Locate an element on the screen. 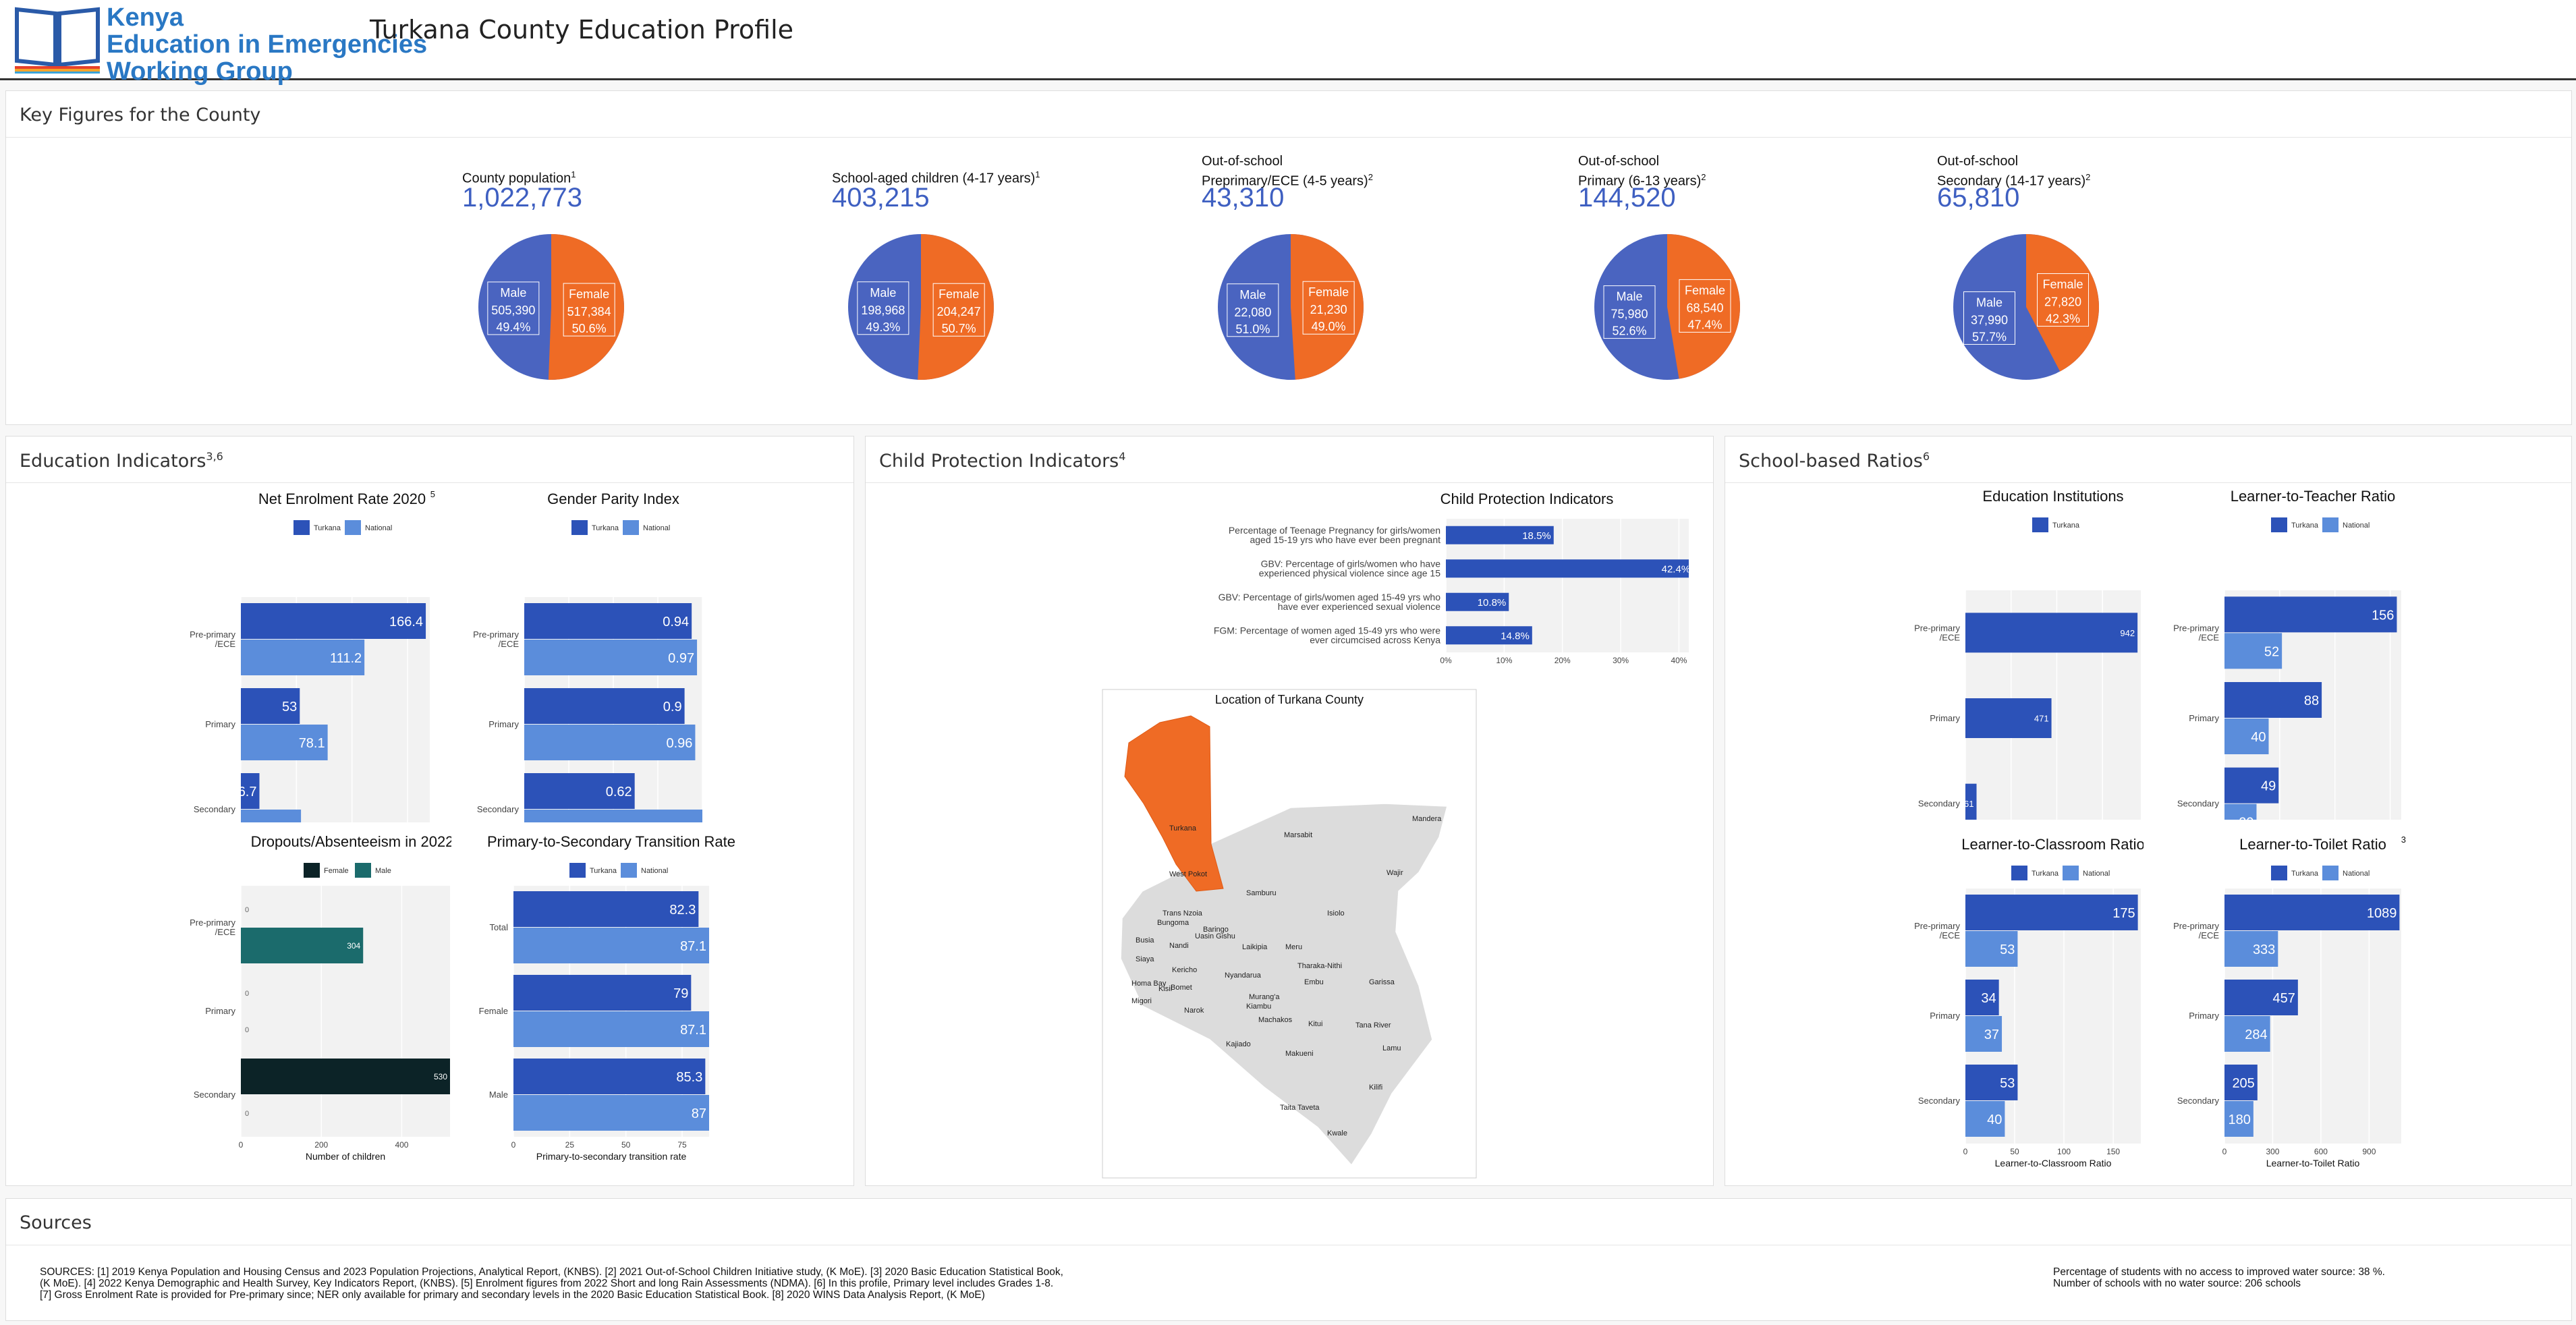  y-category-label: Secondary is located at coordinates (498, 809).